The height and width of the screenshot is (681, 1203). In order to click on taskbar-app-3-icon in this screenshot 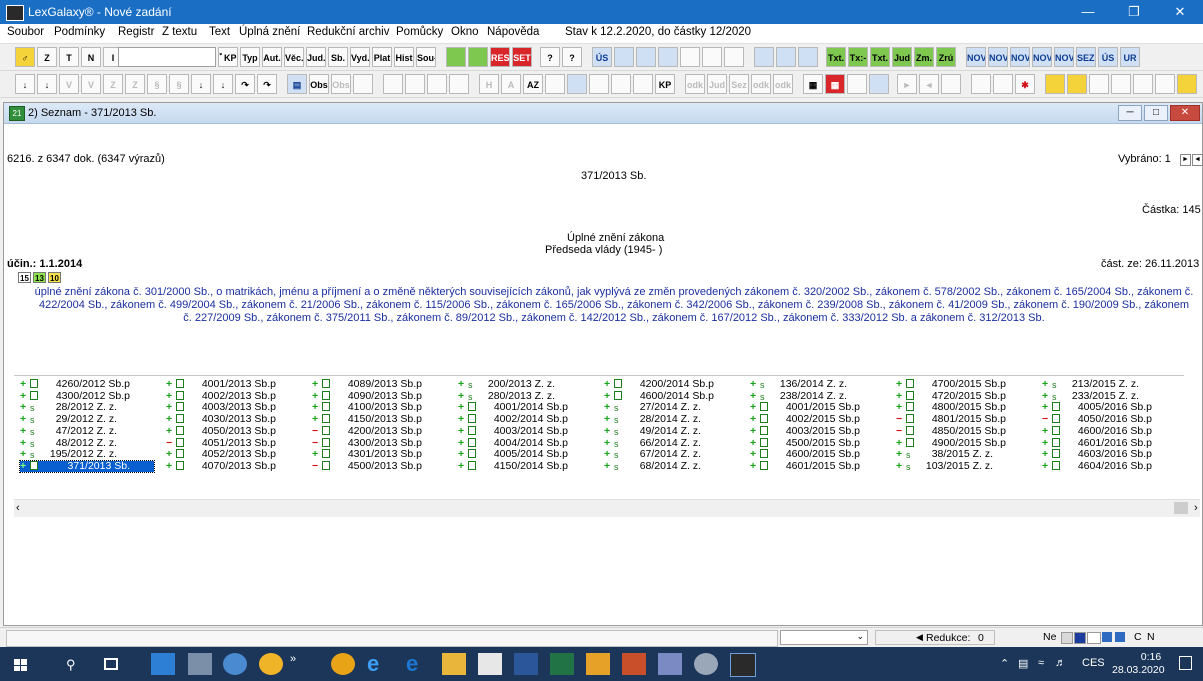, I will do `click(235, 664)`.